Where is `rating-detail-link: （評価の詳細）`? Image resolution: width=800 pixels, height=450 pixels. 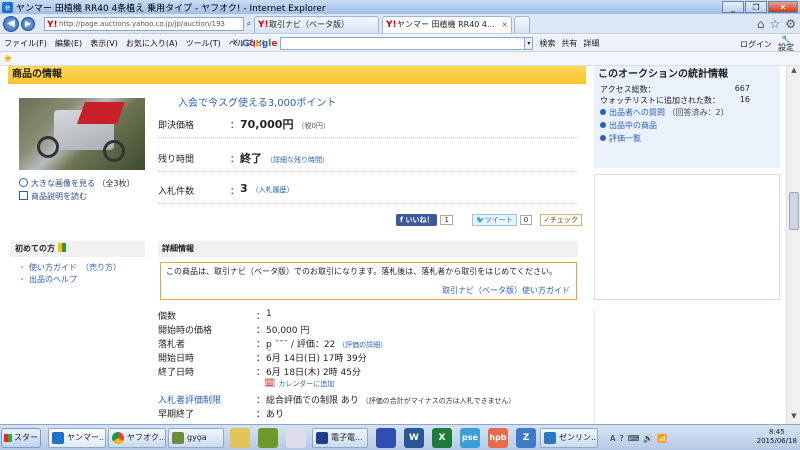 rating-detail-link: （評価の詳細） is located at coordinates (362, 345).